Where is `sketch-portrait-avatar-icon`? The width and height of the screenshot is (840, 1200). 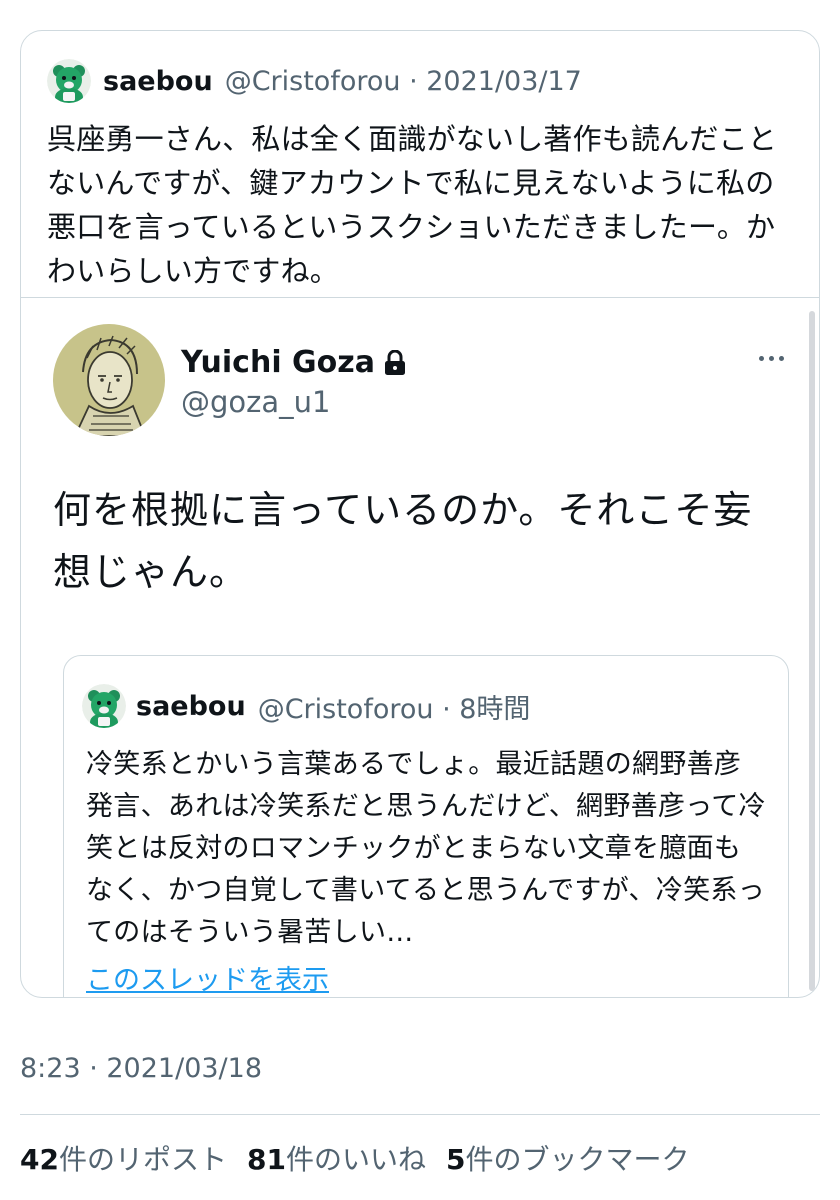 sketch-portrait-avatar-icon is located at coordinates (109, 380).